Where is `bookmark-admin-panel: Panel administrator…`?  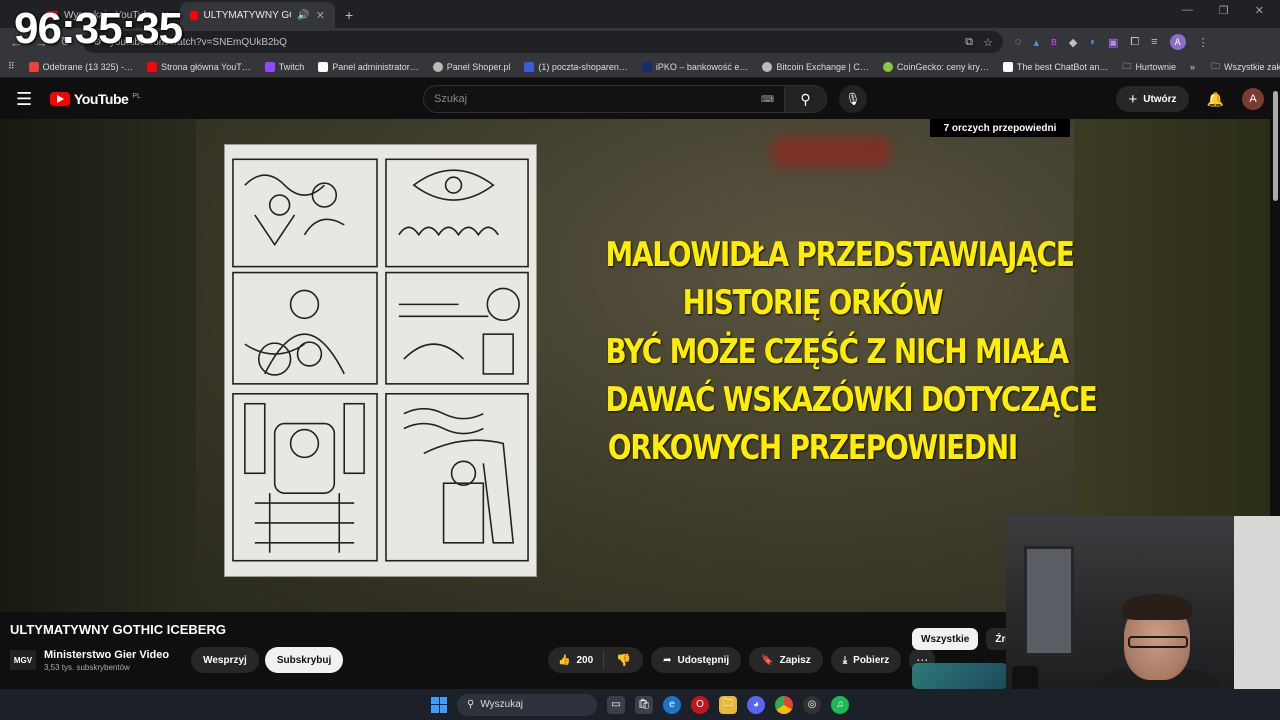
bookmark-admin-panel: Panel administrator… is located at coordinates (368, 66).